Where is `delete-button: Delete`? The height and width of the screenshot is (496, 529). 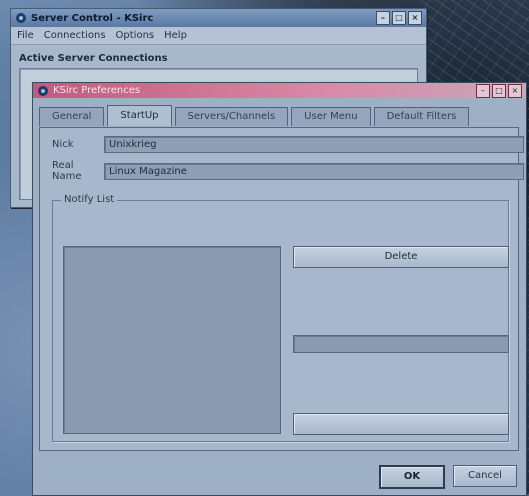 delete-button: Delete is located at coordinates (401, 257).